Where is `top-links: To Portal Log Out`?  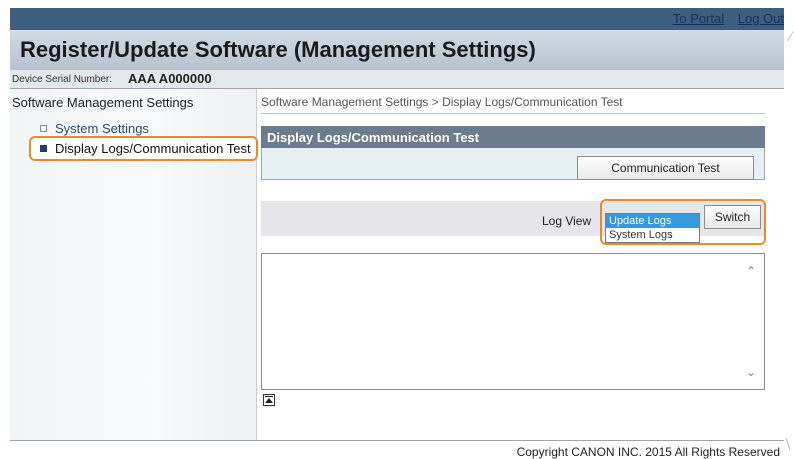 top-links: To Portal Log Out is located at coordinates (723, 18).